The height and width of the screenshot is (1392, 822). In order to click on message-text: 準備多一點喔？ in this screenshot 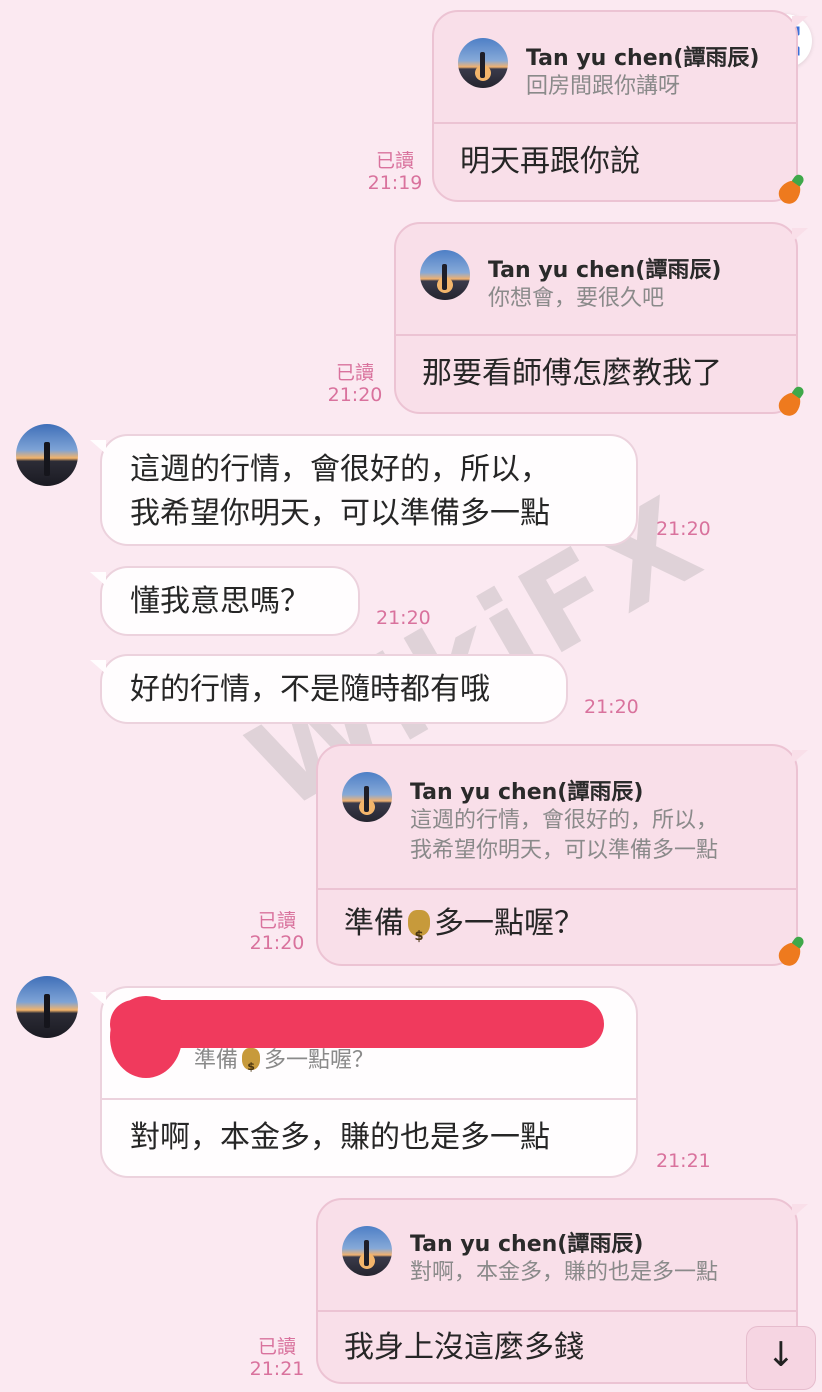, I will do `click(464, 930)`.